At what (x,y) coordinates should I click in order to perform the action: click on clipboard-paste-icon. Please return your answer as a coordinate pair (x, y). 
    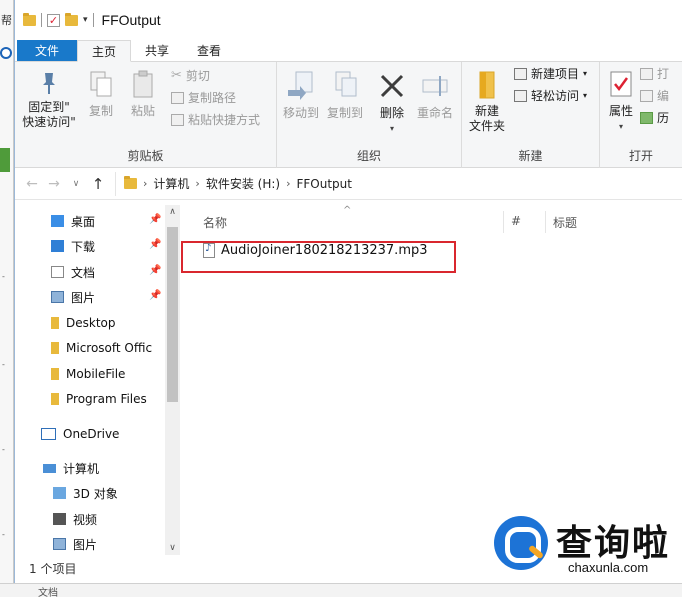
    Looking at the image, I should click on (143, 84).